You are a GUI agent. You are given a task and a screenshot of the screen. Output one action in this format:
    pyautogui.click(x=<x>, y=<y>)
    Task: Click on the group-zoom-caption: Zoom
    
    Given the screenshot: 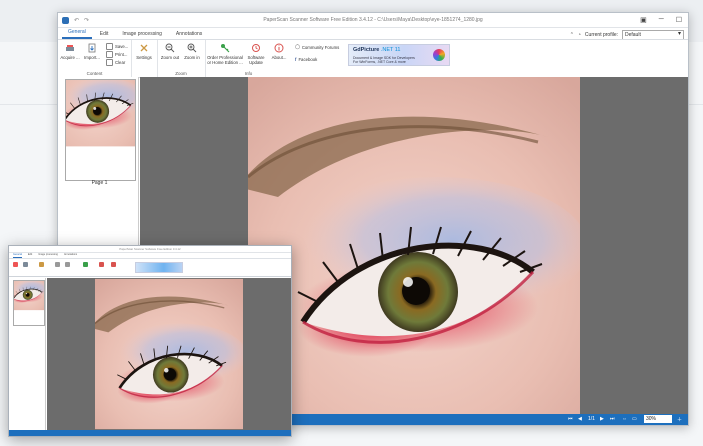 What is the action you would take?
    pyautogui.click(x=181, y=73)
    